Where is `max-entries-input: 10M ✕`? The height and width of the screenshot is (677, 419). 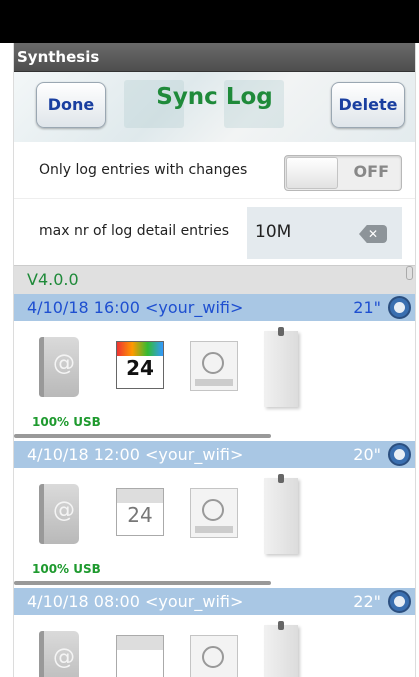
max-entries-input: 10M ✕ is located at coordinates (324, 233).